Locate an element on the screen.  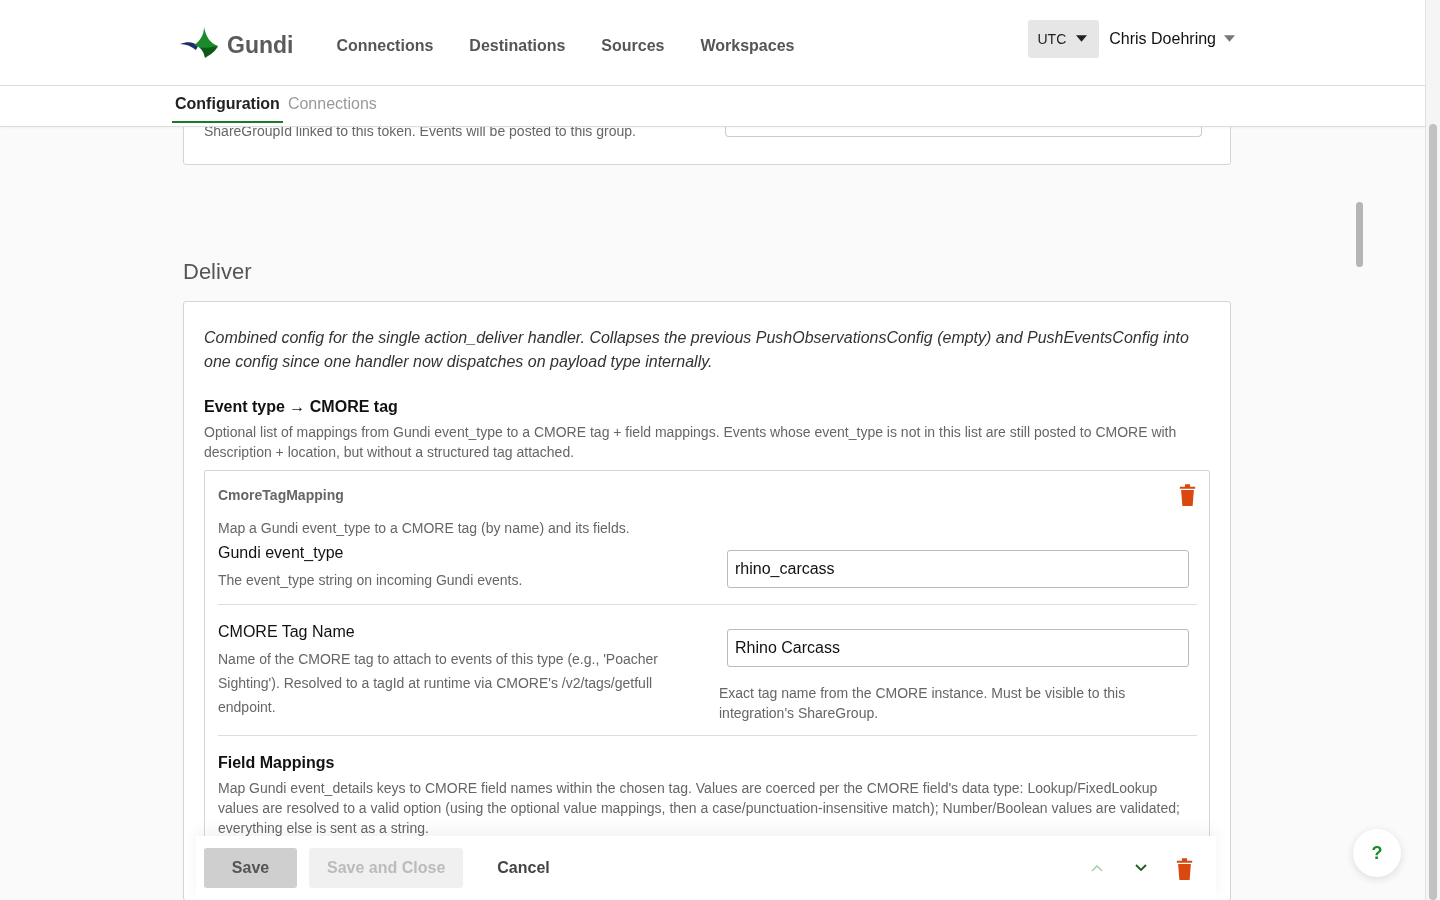
tab: Configuration is located at coordinates (227, 104).